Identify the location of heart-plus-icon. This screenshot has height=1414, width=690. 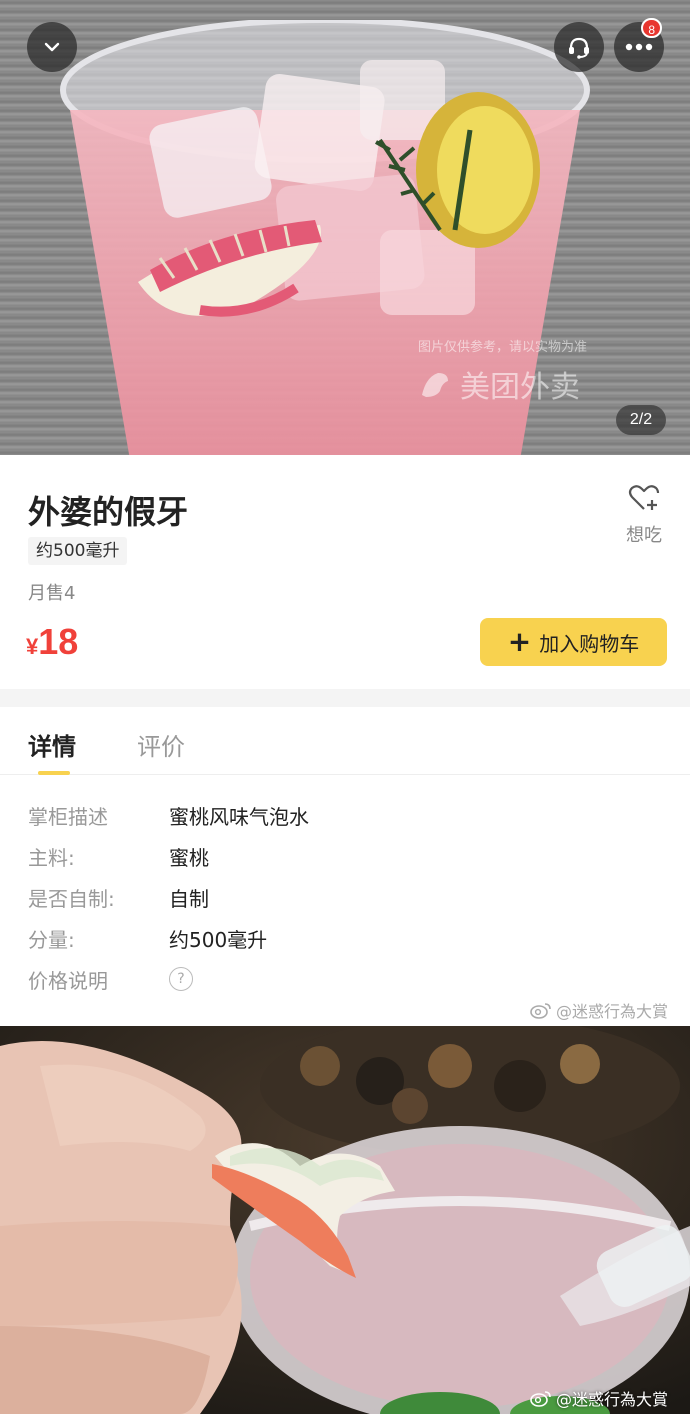
(644, 497).